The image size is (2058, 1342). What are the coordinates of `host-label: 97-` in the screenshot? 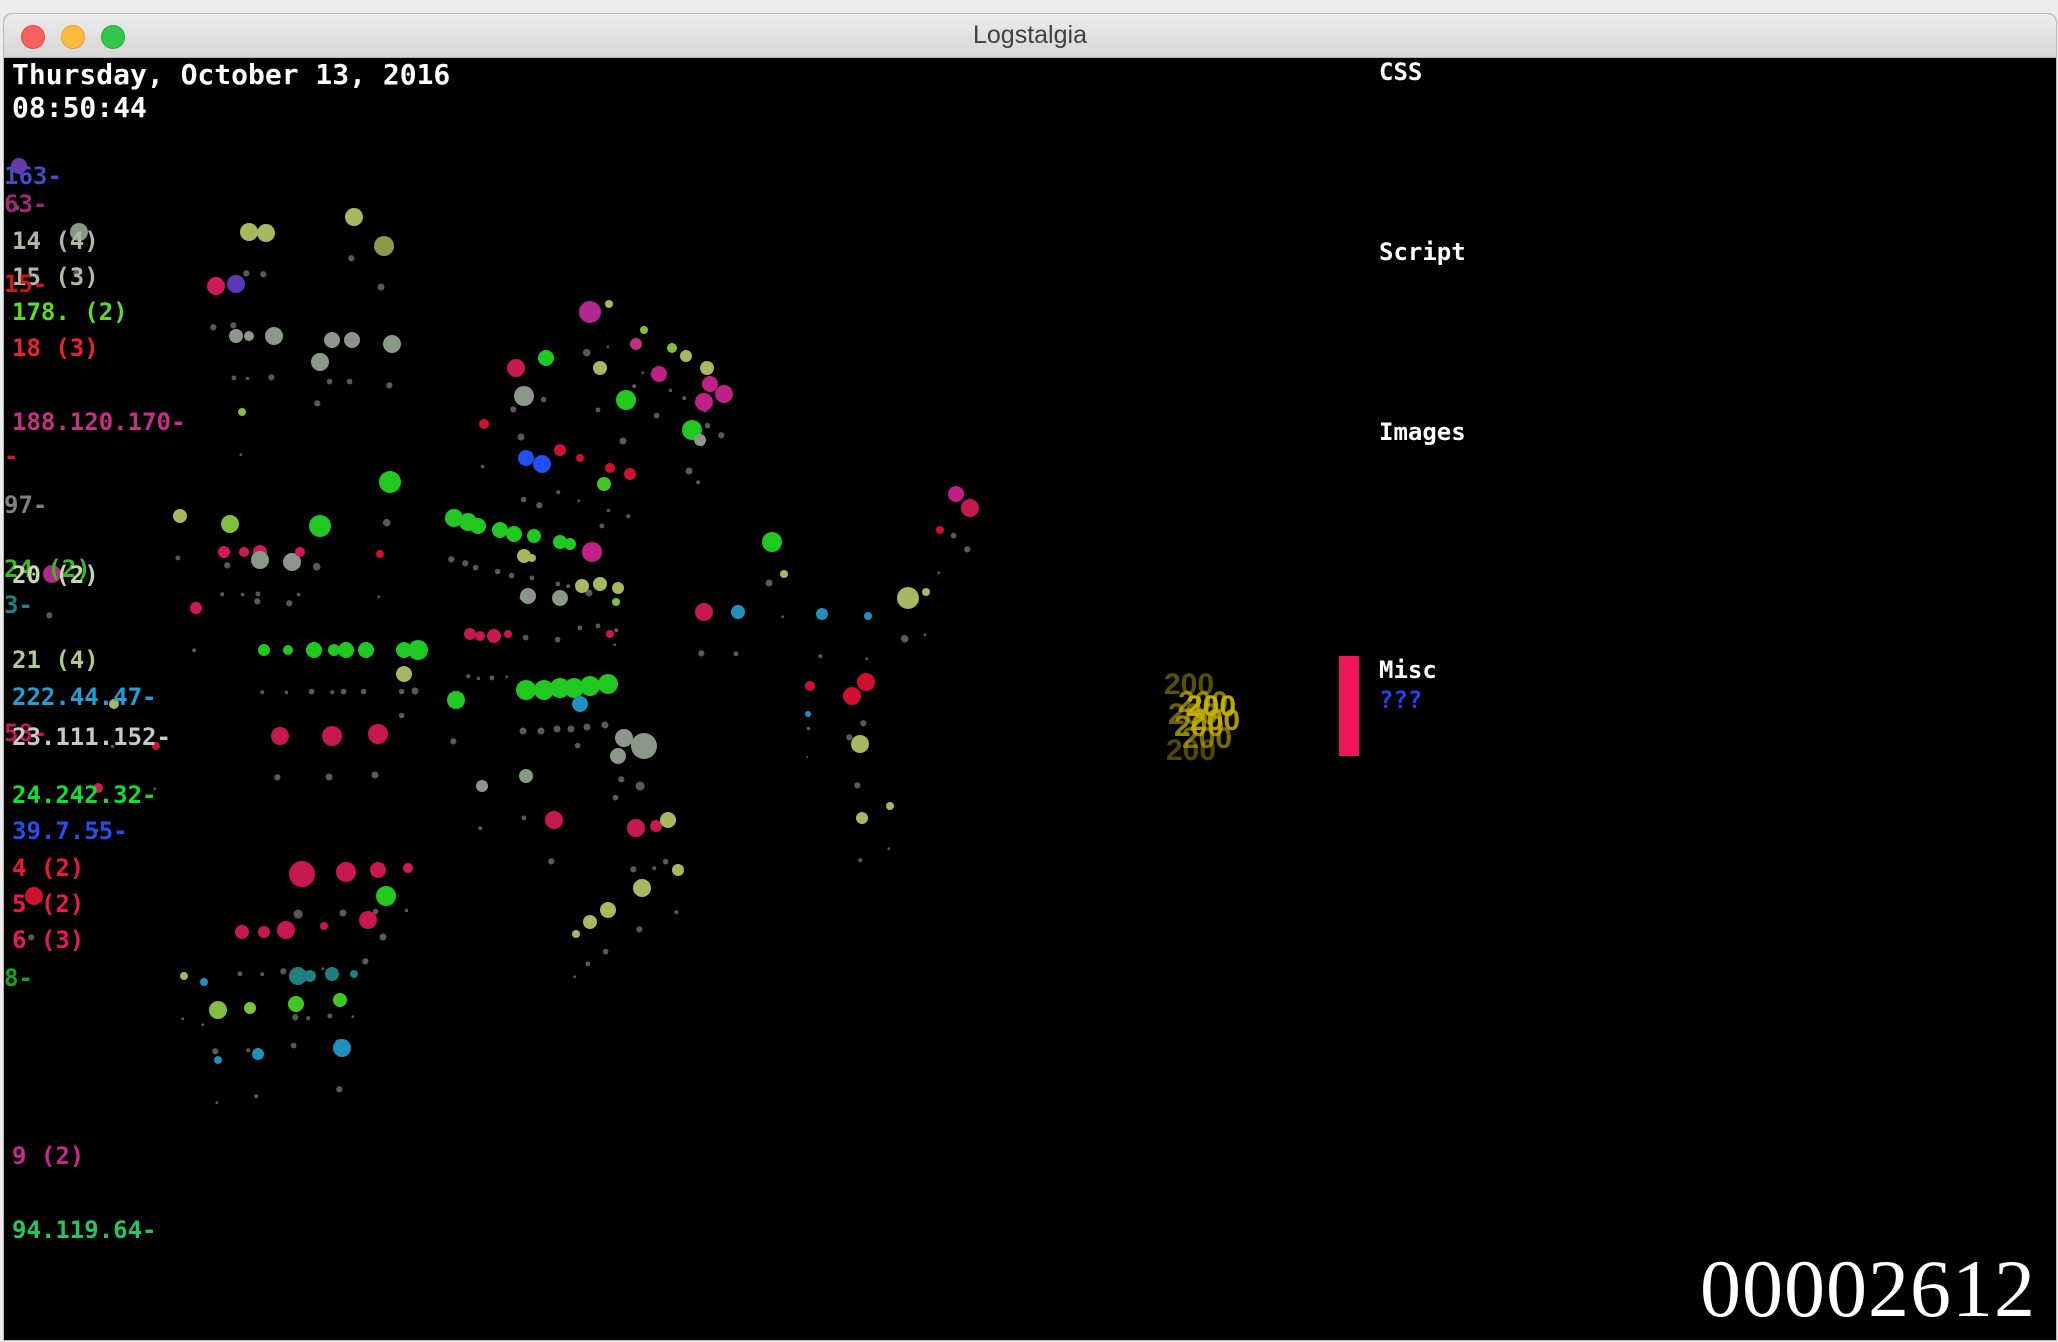 It's located at (26, 505).